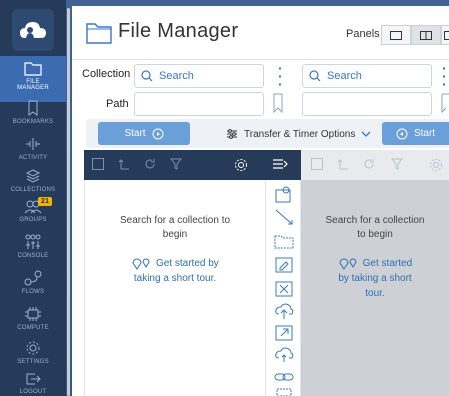  I want to click on right-empty-message: Search for a collection to begin, so click(375, 228).